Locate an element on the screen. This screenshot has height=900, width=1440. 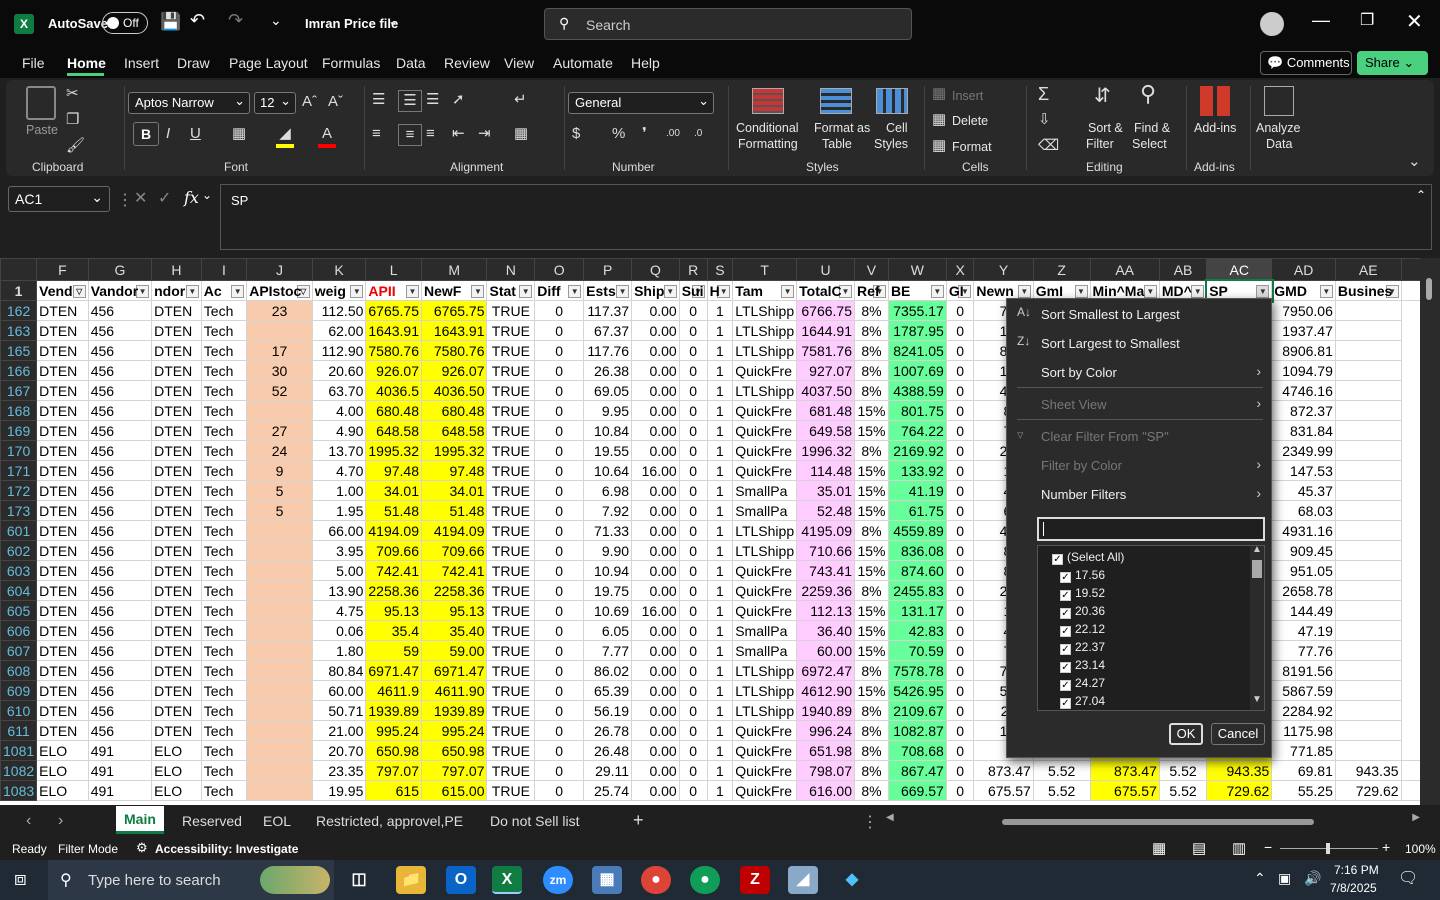
cell-styles-label-2: Styles is located at coordinates (891, 144).